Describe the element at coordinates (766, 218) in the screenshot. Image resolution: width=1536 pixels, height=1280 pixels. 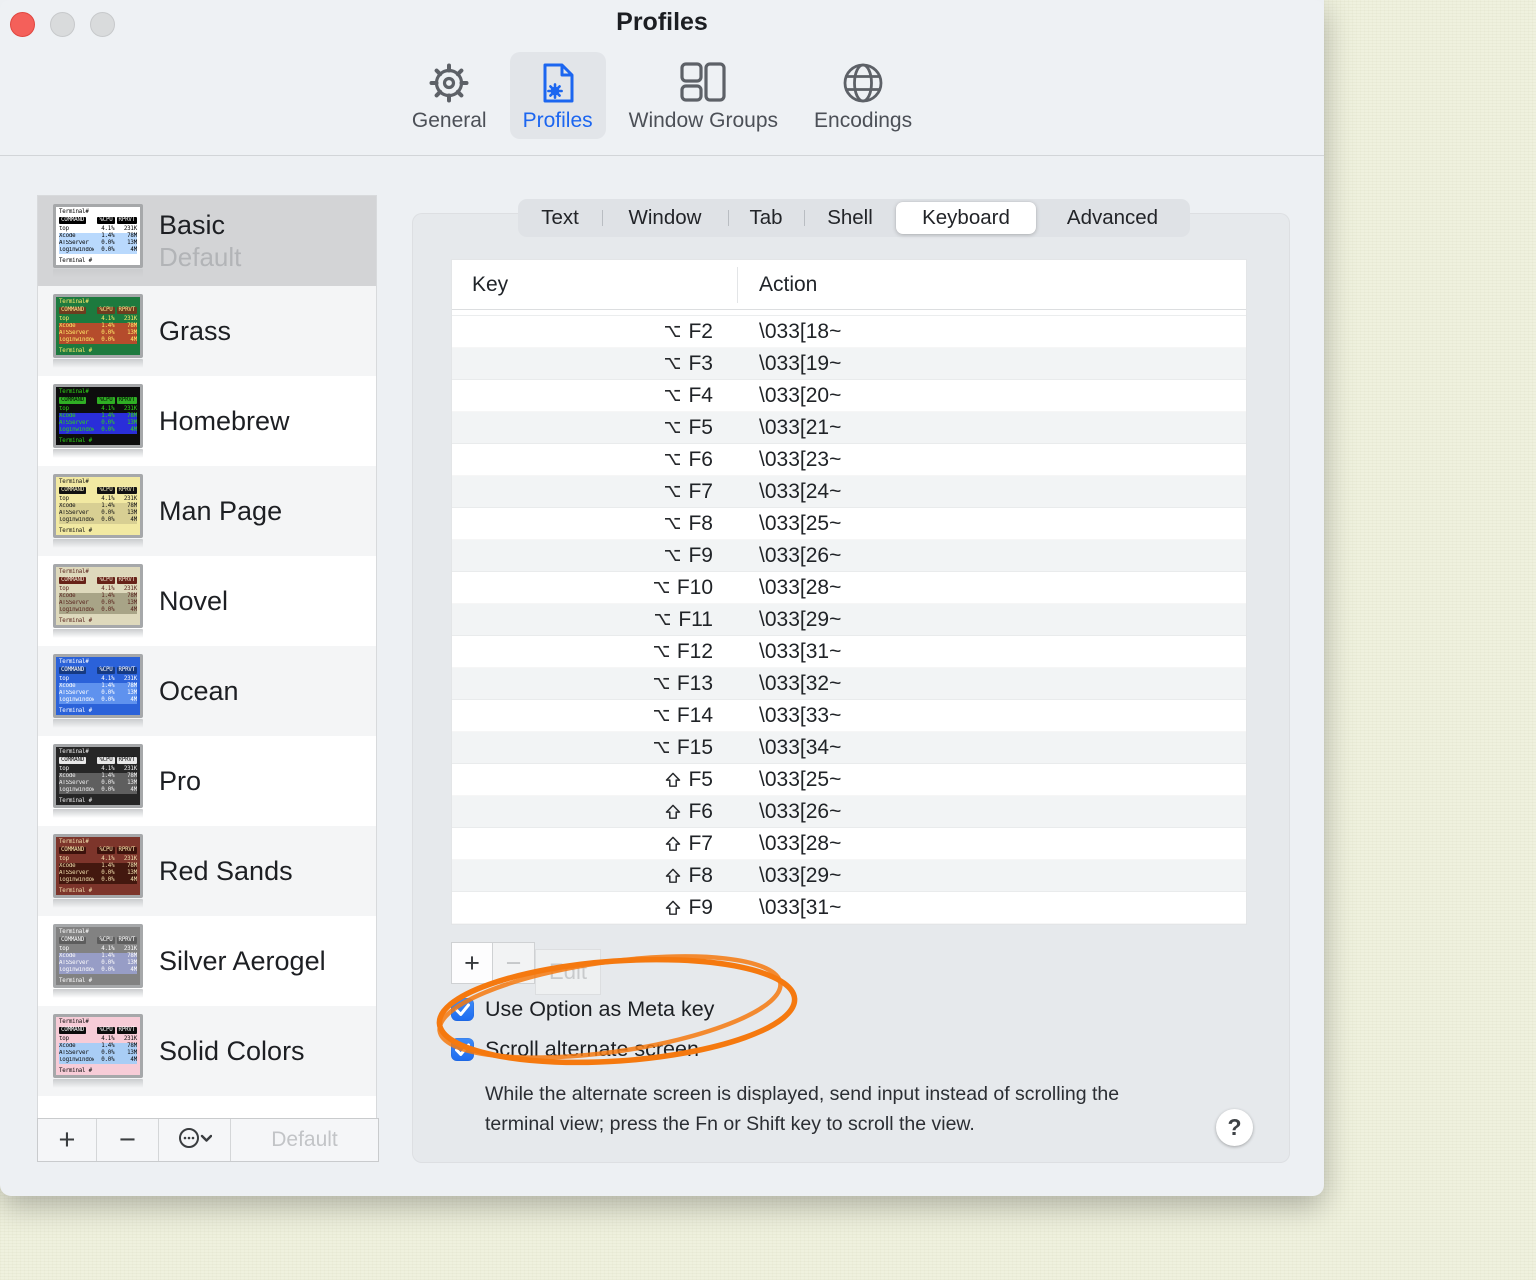
I see `tab-tab: Tab` at that location.